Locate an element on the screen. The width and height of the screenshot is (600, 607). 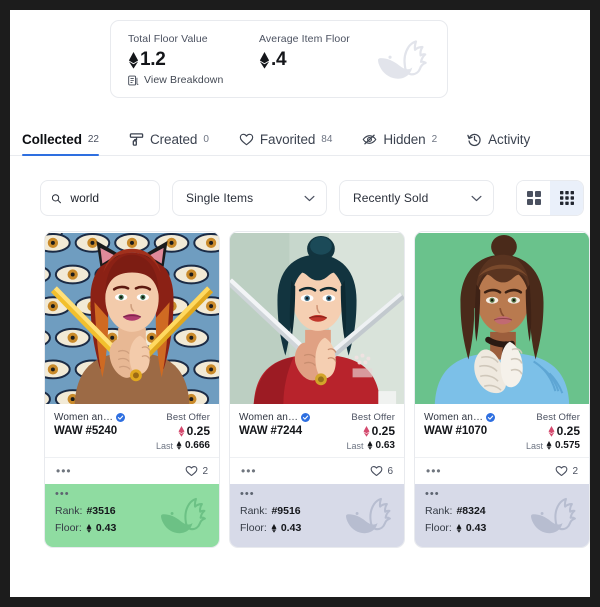
heart-icon is located at coordinates (192, 471).